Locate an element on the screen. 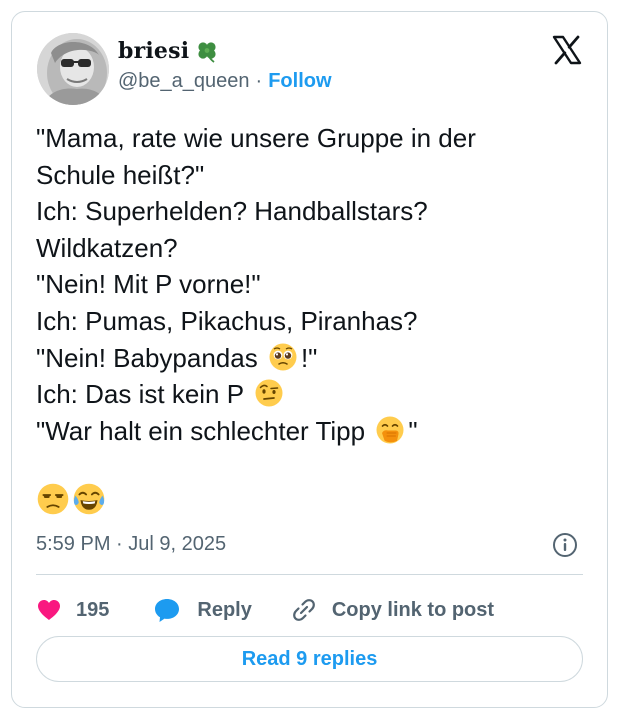 The height and width of the screenshot is (719, 620). avatar is located at coordinates (73, 69).